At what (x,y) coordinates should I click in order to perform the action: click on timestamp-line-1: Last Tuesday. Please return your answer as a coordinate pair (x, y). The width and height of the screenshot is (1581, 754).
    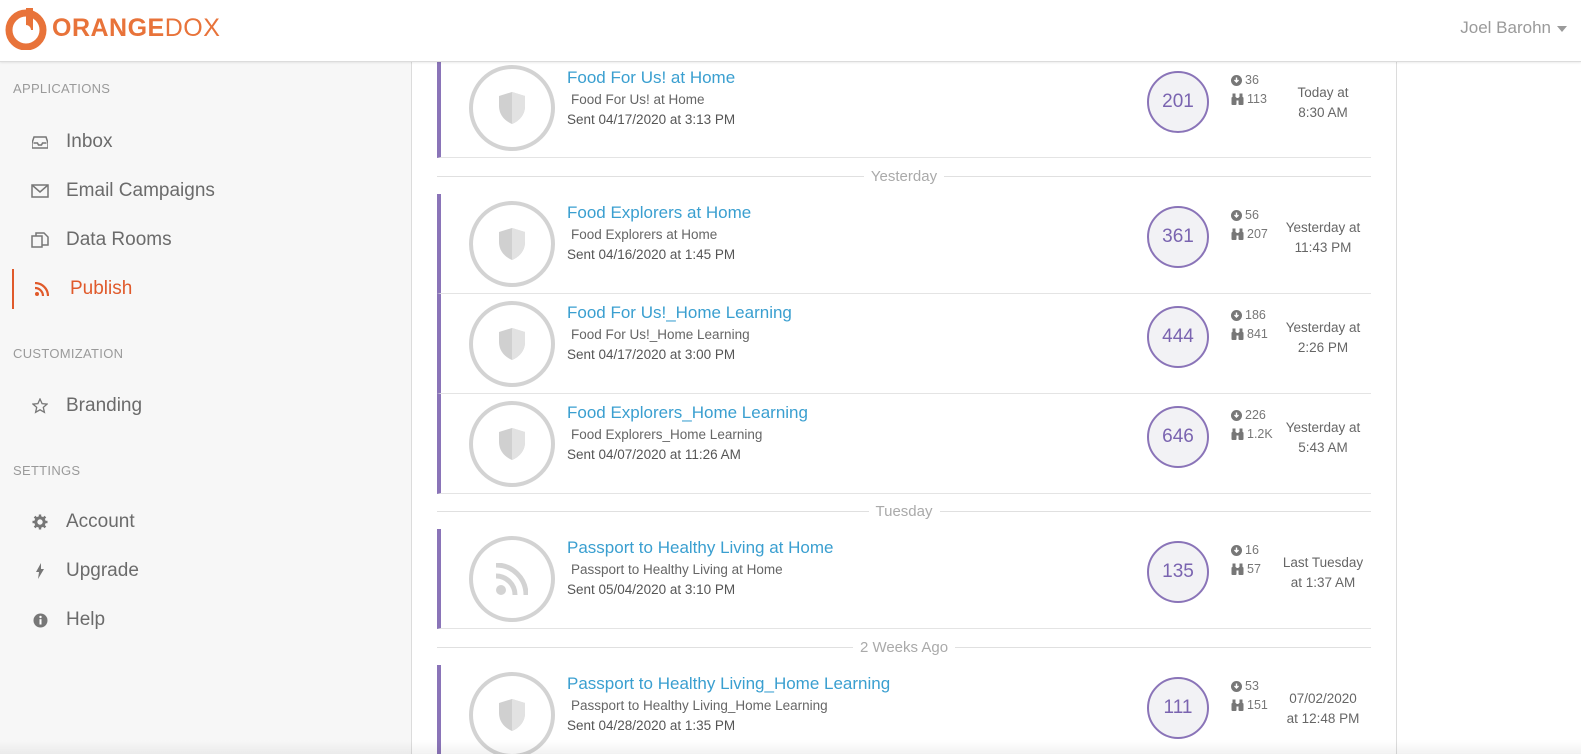
    Looking at the image, I should click on (1323, 562).